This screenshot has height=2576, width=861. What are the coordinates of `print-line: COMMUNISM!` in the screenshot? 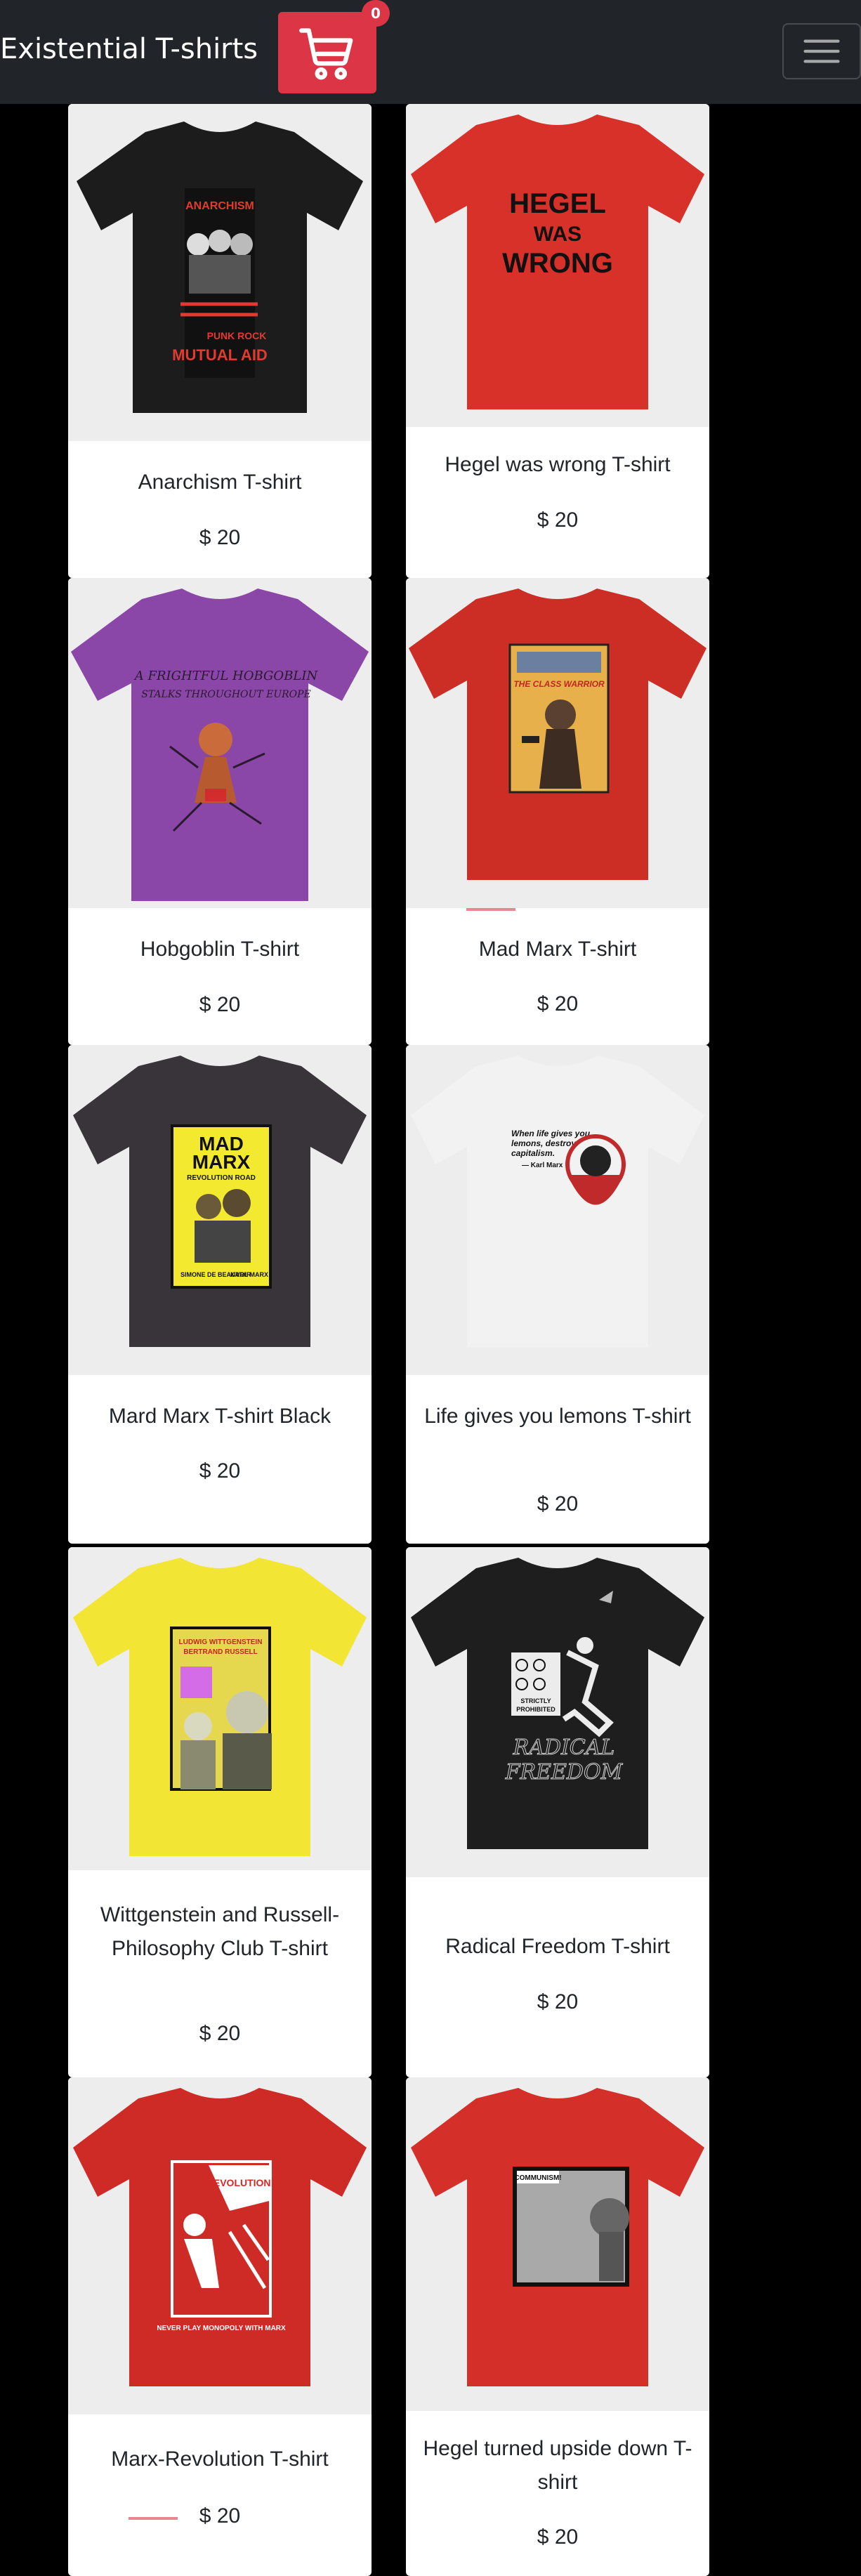 It's located at (538, 2178).